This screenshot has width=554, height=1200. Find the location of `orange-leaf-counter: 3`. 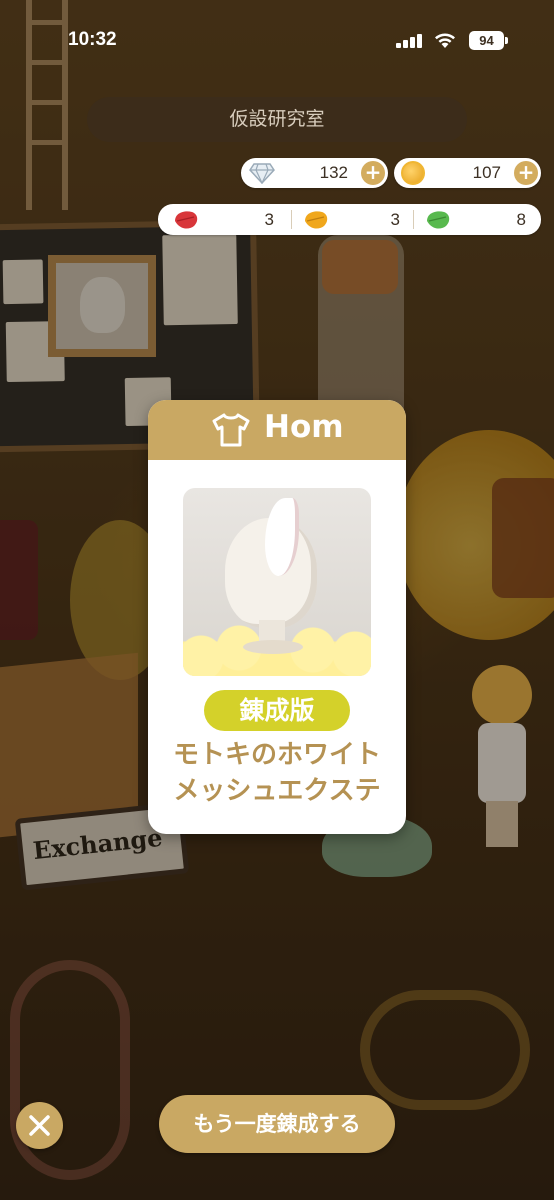

orange-leaf-counter: 3 is located at coordinates (349, 219).